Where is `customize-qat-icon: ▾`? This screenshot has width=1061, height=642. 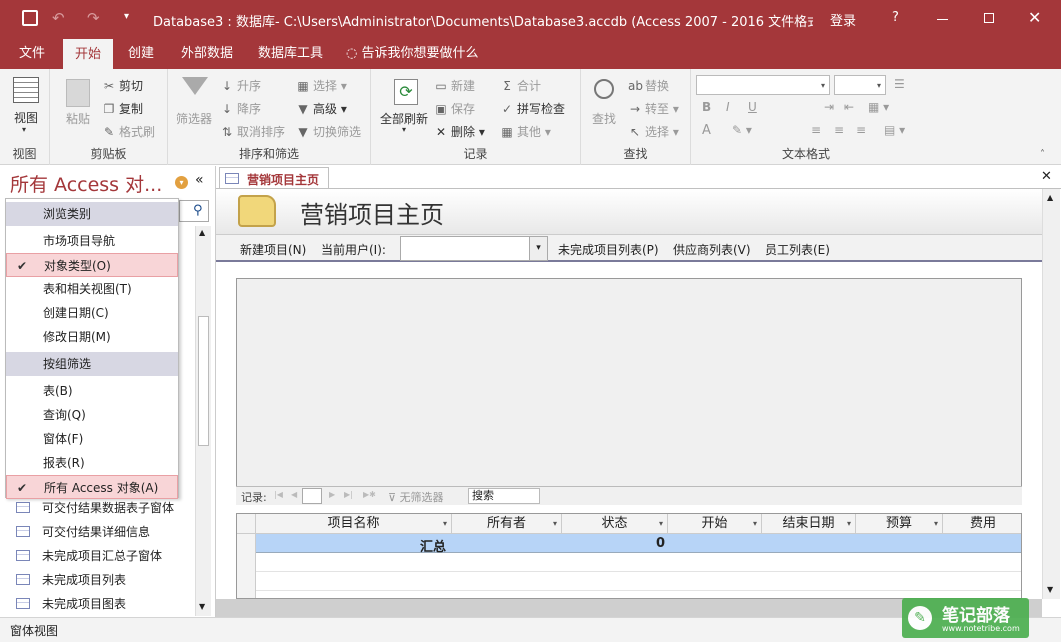
customize-qat-icon: ▾ is located at coordinates (126, 16).